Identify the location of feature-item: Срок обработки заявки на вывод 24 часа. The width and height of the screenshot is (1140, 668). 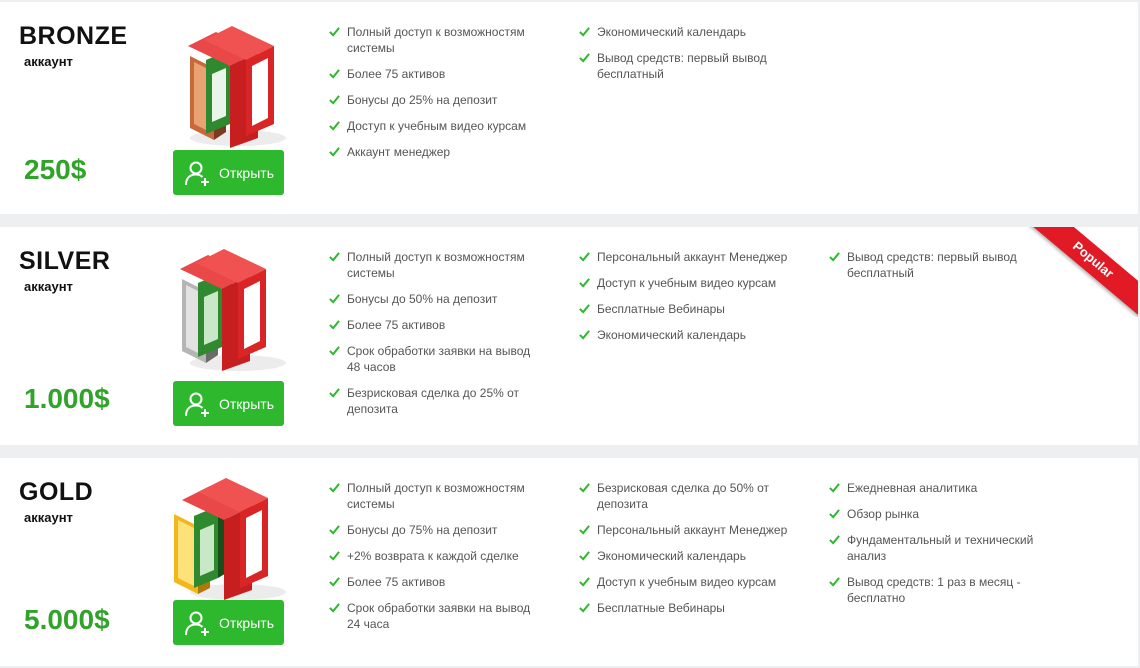
(436, 616).